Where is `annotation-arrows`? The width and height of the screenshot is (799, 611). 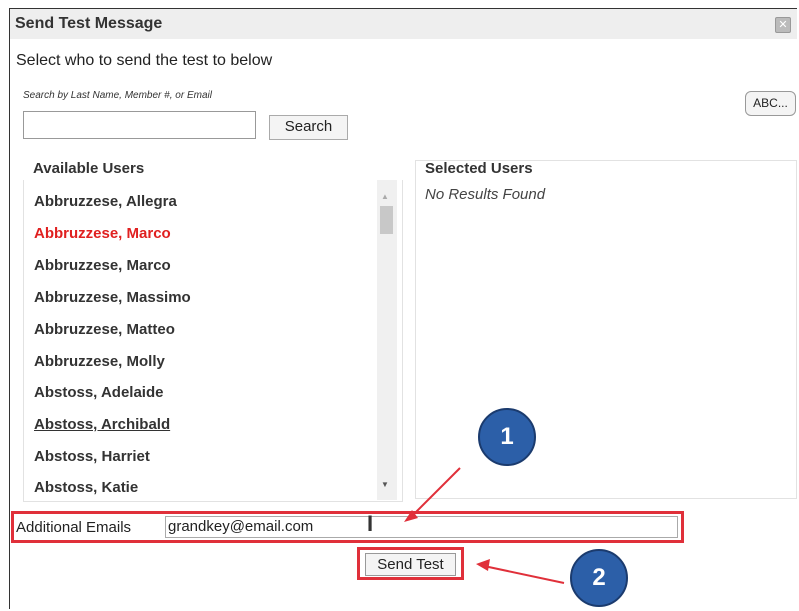 annotation-arrows is located at coordinates (484, 525).